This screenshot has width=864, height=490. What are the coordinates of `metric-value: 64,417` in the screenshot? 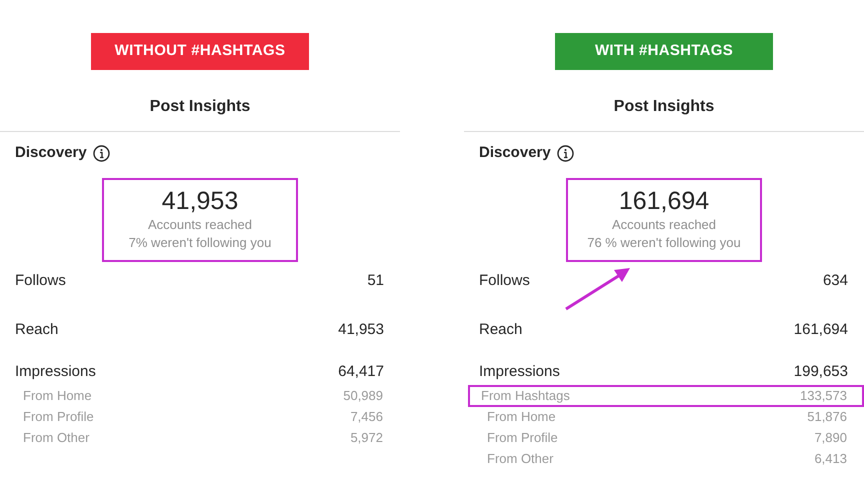 It's located at (361, 371).